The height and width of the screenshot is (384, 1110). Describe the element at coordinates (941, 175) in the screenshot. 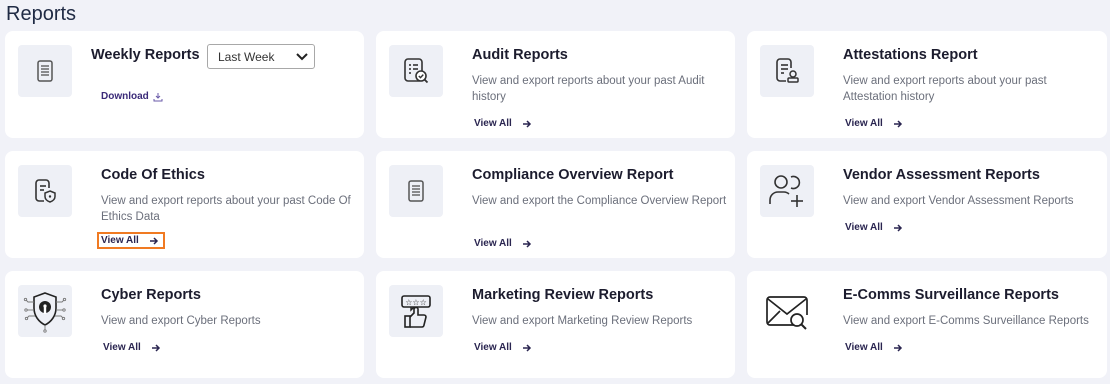

I see `card-title: Vendor Assessment Reports` at that location.